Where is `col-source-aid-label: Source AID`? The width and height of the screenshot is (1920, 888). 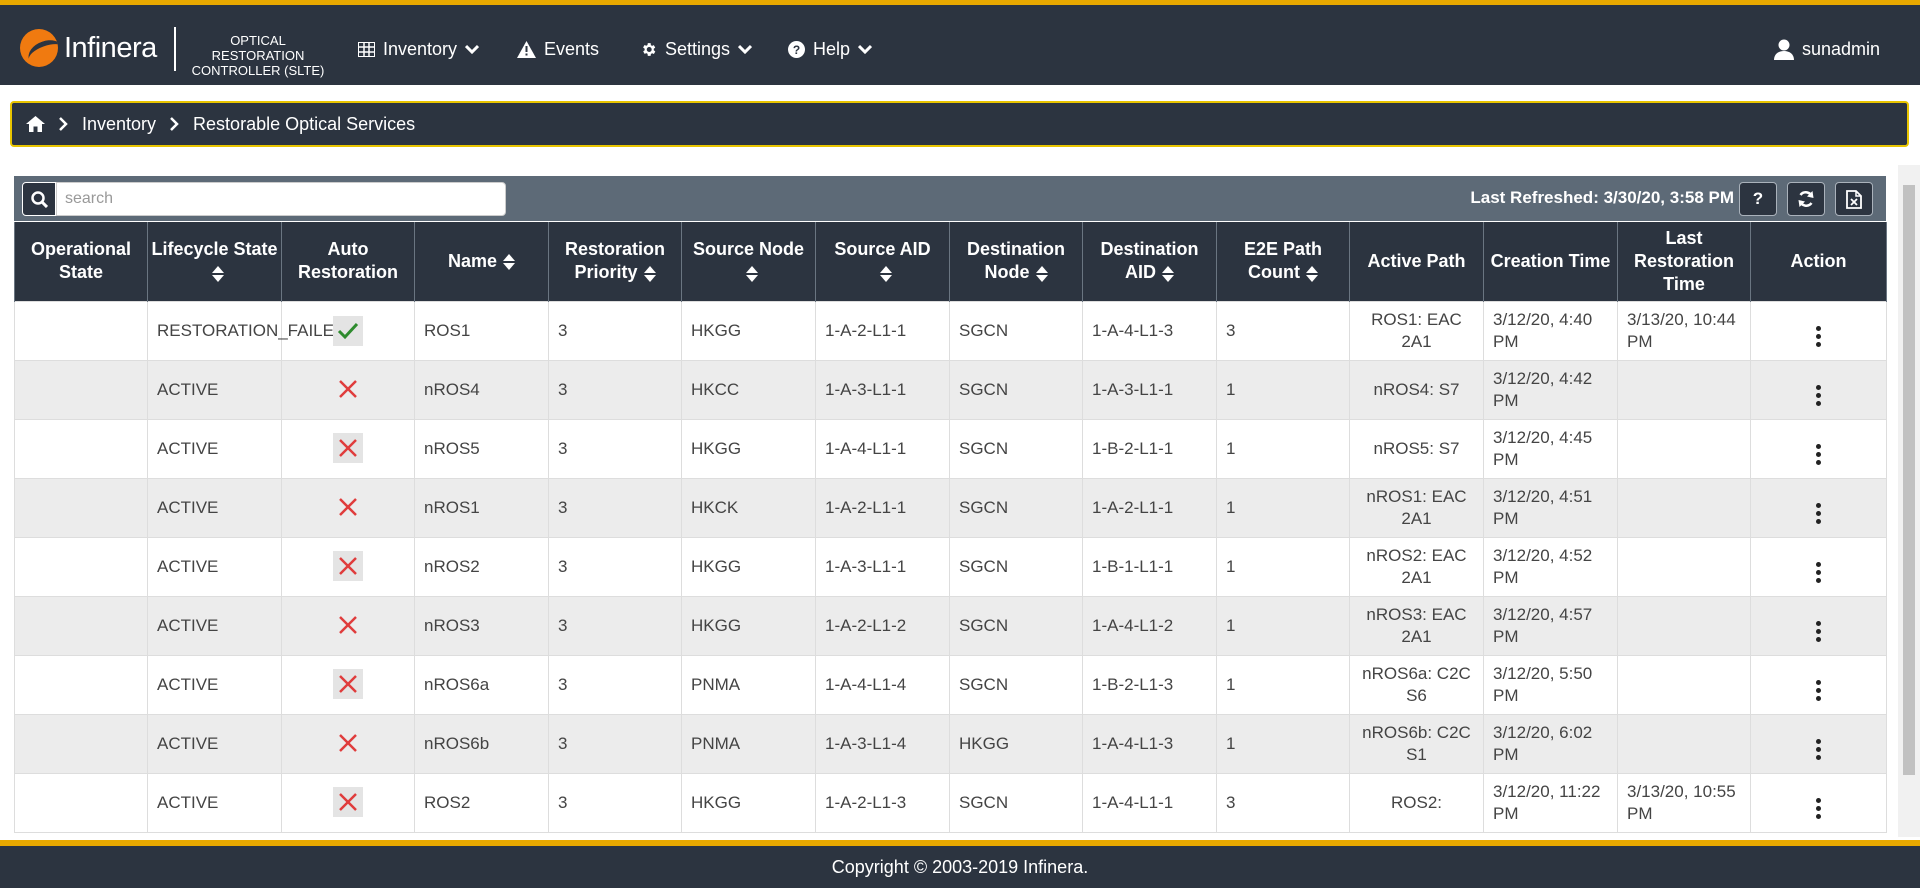 col-source-aid-label: Source AID is located at coordinates (882, 249).